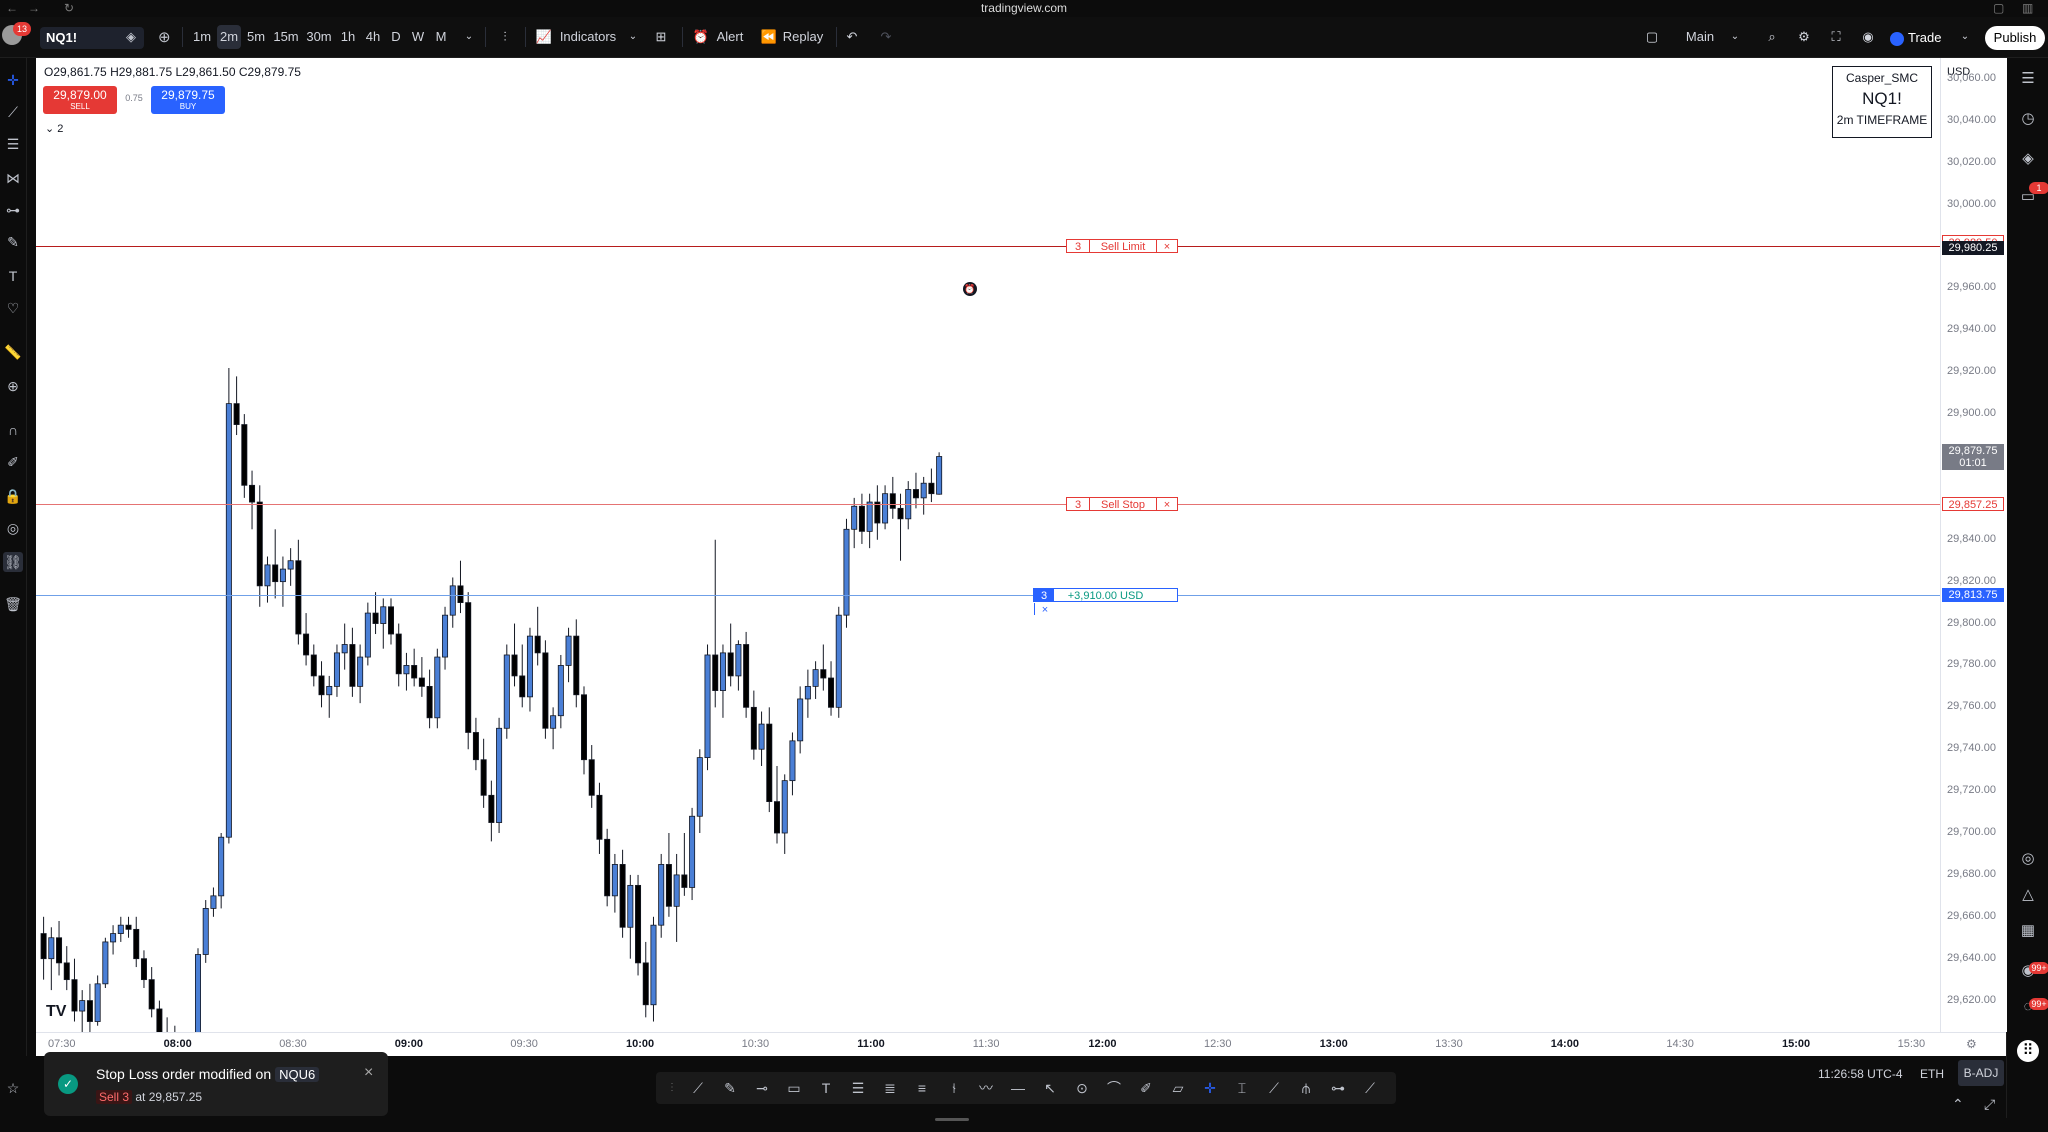  Describe the element at coordinates (1122, 245) in the screenshot. I see `sell-limit-order-tag: 3 Sell Limit ×` at that location.